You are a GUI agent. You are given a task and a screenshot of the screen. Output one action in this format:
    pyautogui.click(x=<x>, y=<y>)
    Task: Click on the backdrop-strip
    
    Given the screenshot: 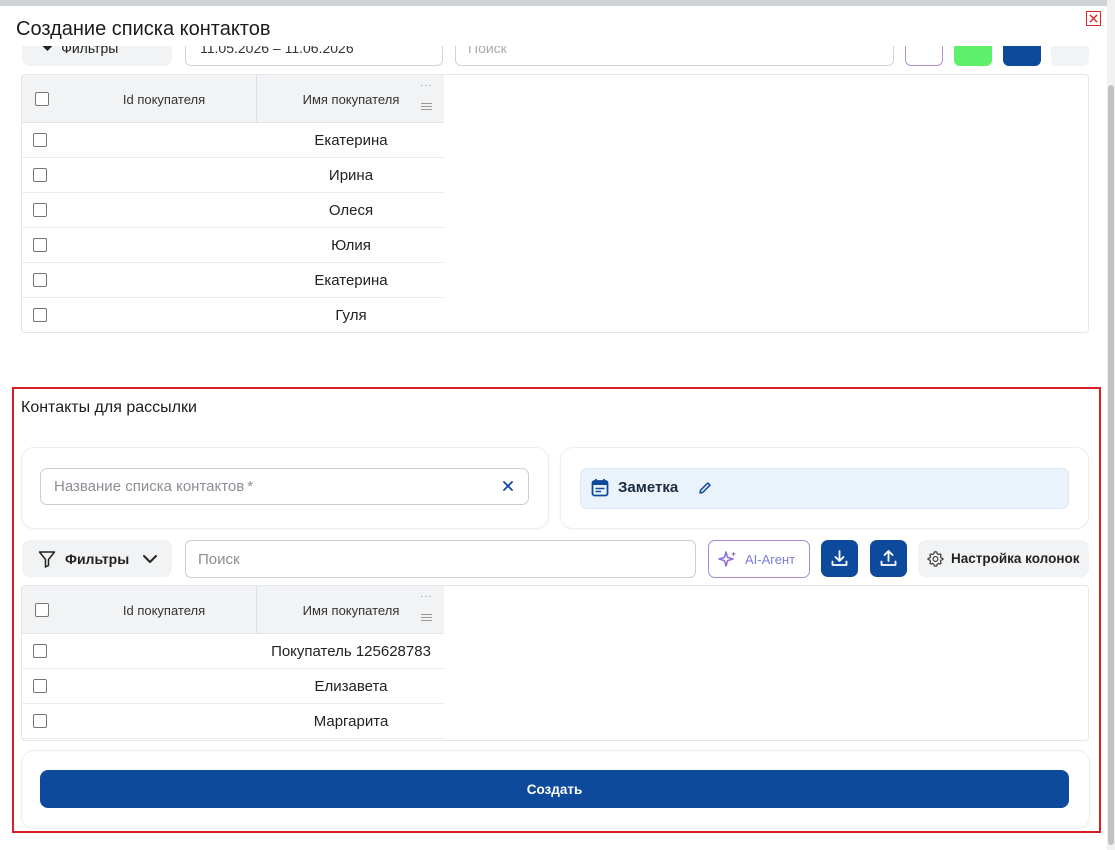 What is the action you would take?
    pyautogui.click(x=557, y=3)
    